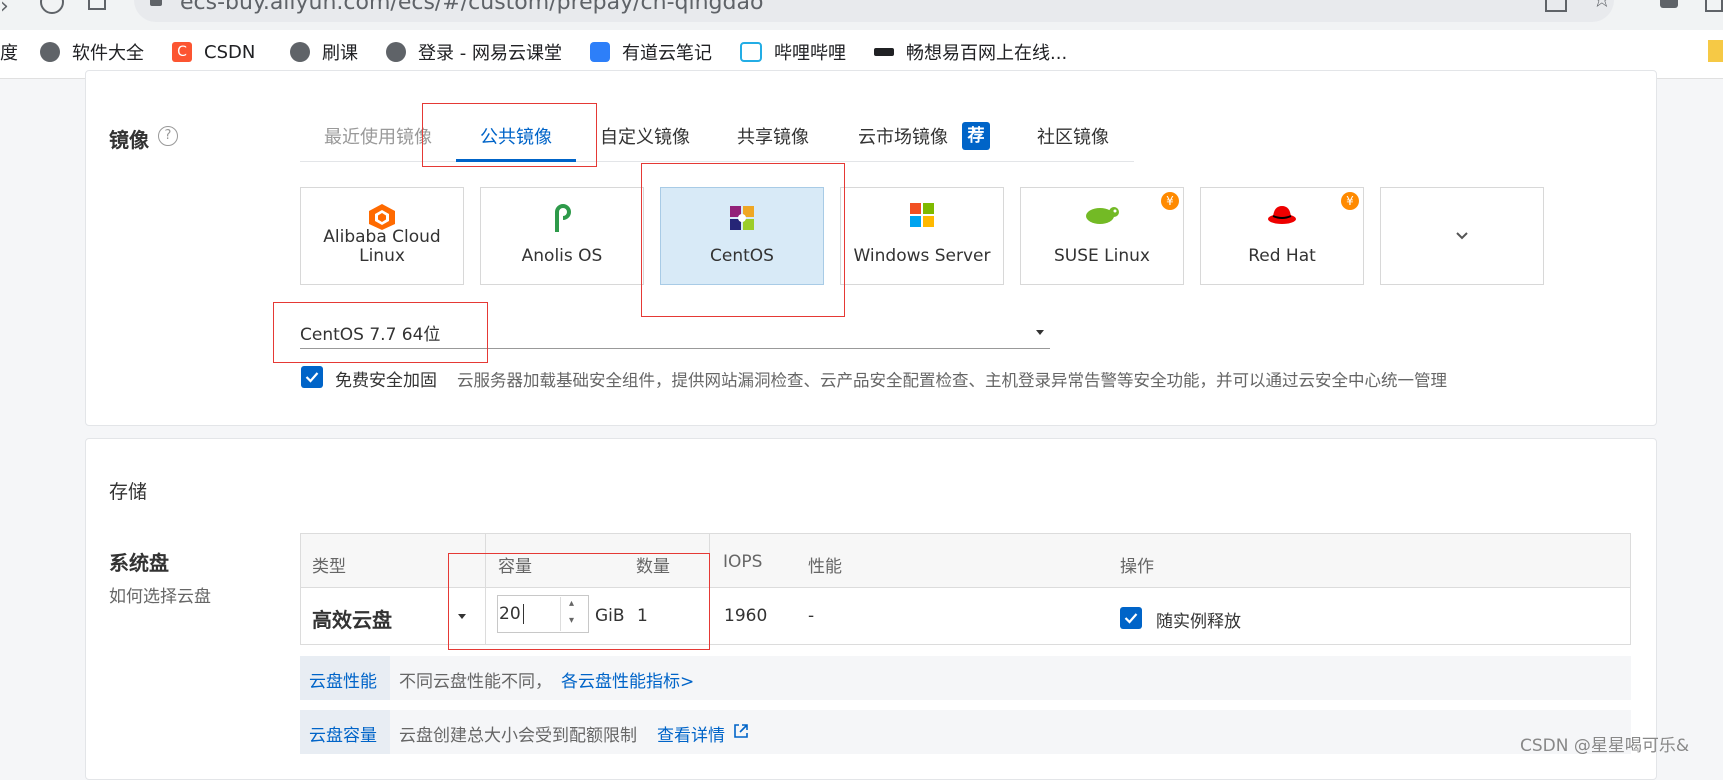  Describe the element at coordinates (378, 136) in the screenshot. I see `tab-recent-image: 最近使用镜像` at that location.